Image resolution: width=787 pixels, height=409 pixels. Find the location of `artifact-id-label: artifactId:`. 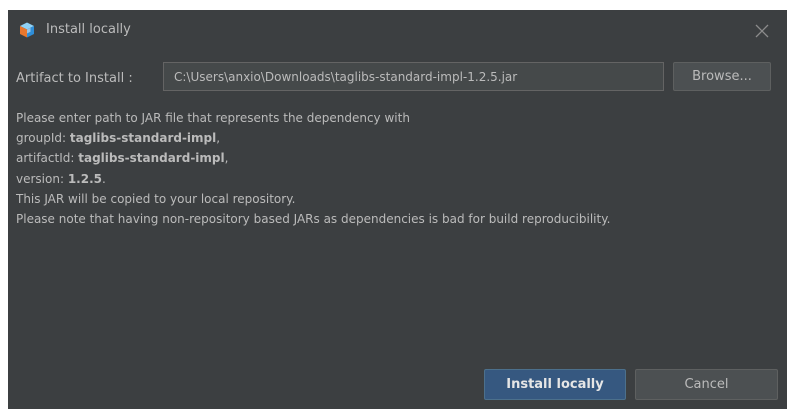

artifact-id-label: artifactId: is located at coordinates (47, 158).